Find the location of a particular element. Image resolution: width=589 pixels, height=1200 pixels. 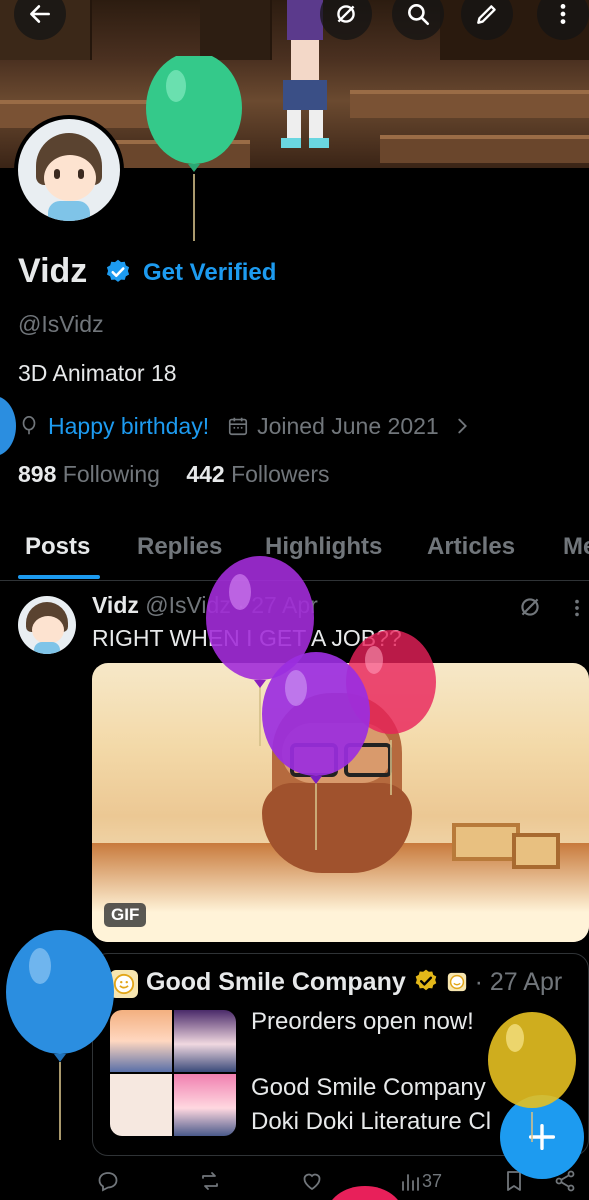

repost-button is located at coordinates (210, 1181).